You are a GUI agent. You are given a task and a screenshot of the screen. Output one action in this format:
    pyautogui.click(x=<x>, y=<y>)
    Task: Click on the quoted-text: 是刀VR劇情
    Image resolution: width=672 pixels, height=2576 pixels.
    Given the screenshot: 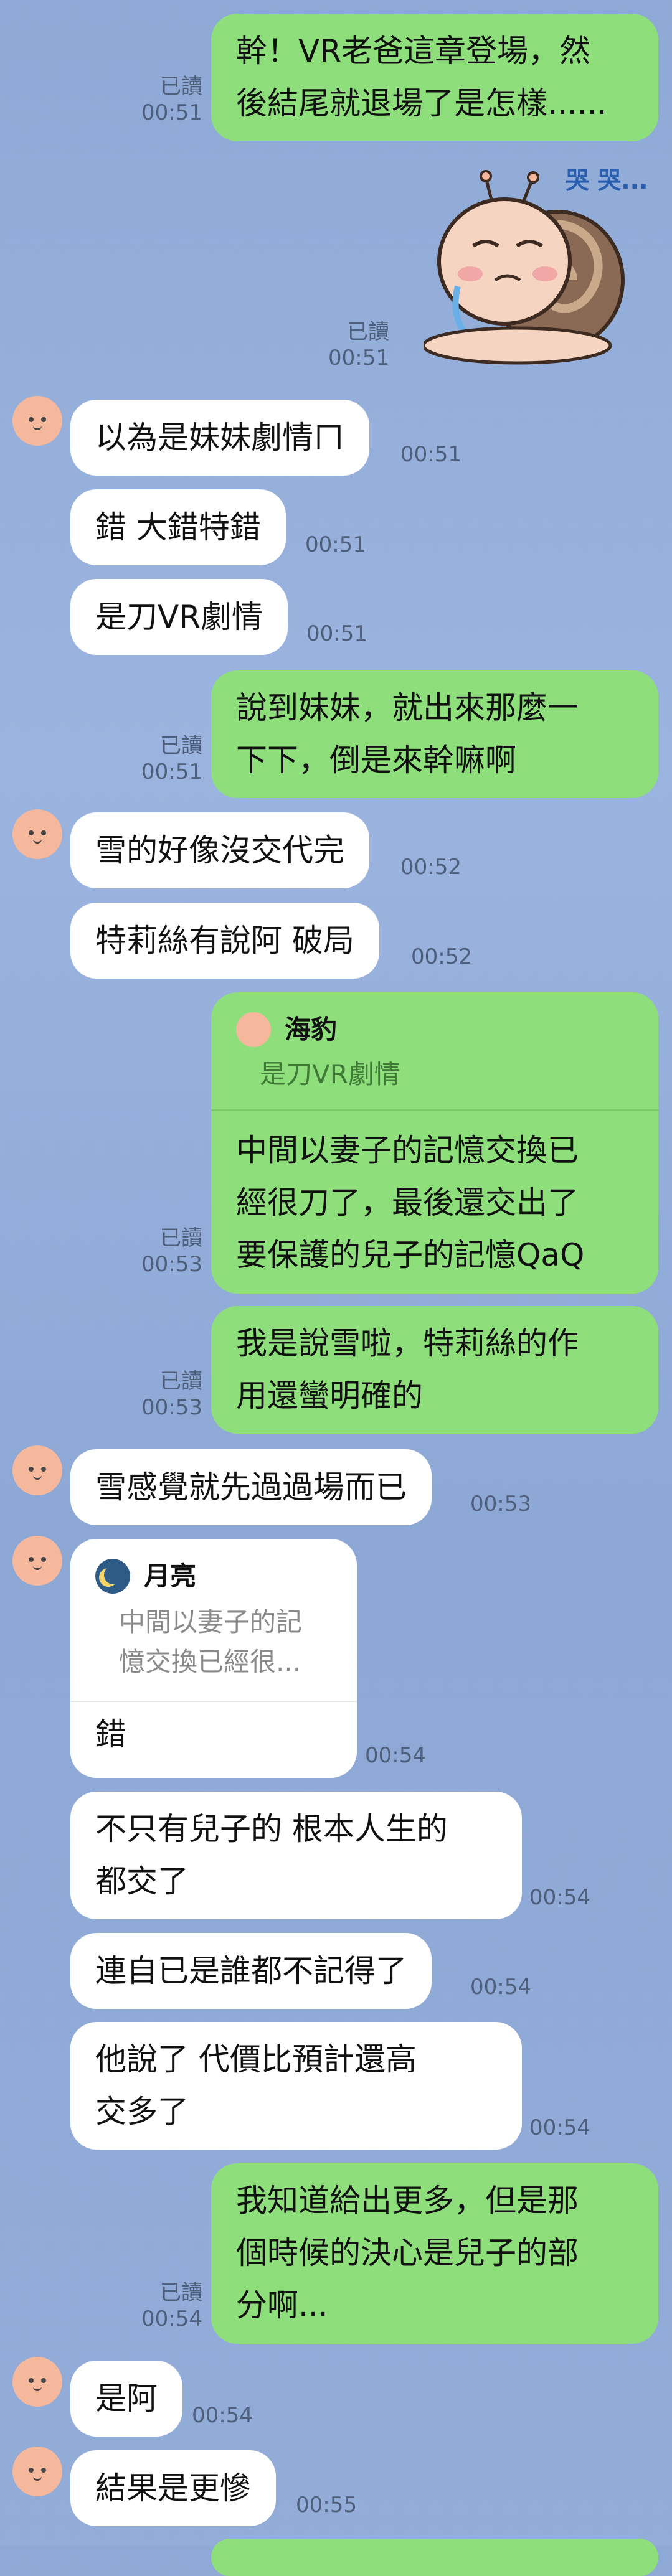 What is the action you would take?
    pyautogui.click(x=330, y=1074)
    